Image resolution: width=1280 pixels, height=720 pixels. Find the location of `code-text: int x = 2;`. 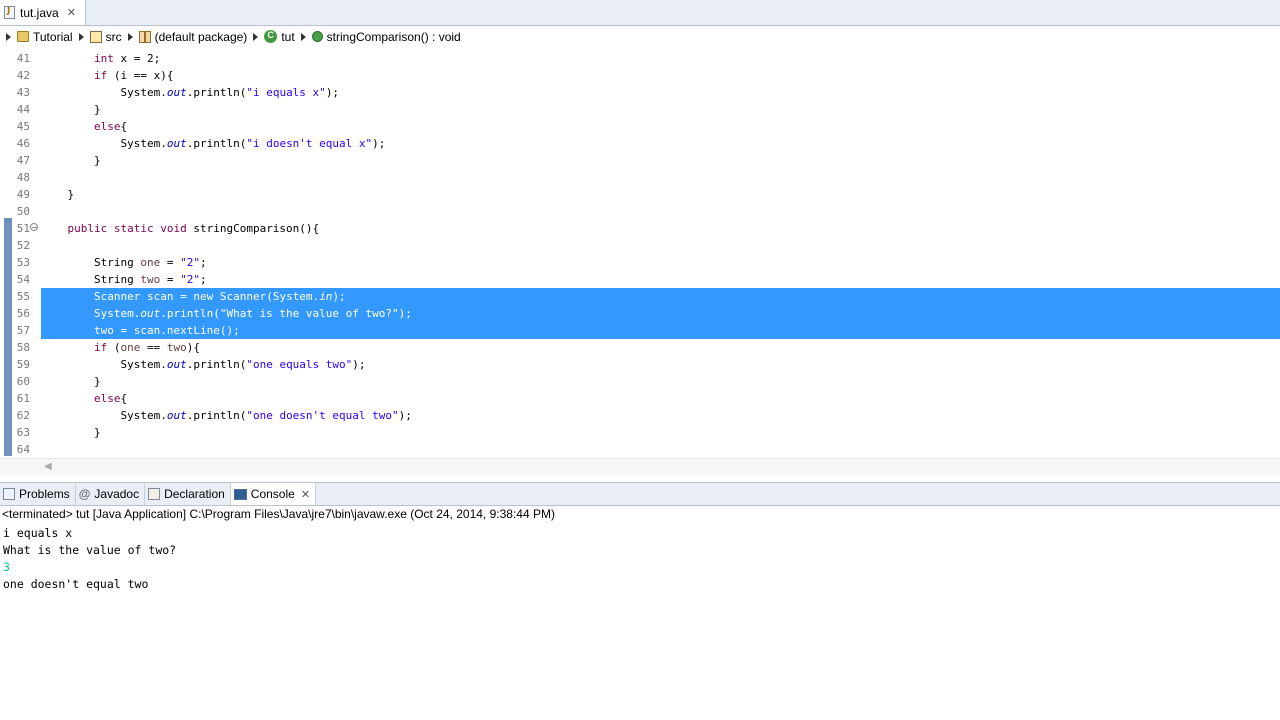

code-text: int x = 2; is located at coordinates (127, 58).